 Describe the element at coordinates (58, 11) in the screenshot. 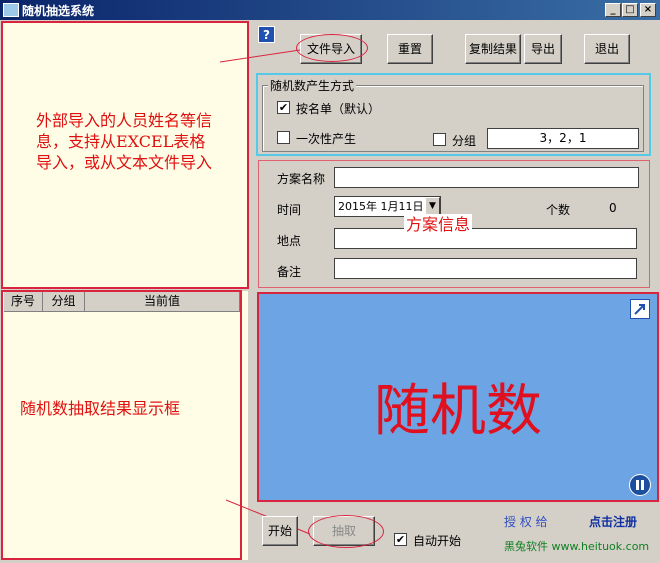

I see `window-title: 随机抽选系统` at that location.